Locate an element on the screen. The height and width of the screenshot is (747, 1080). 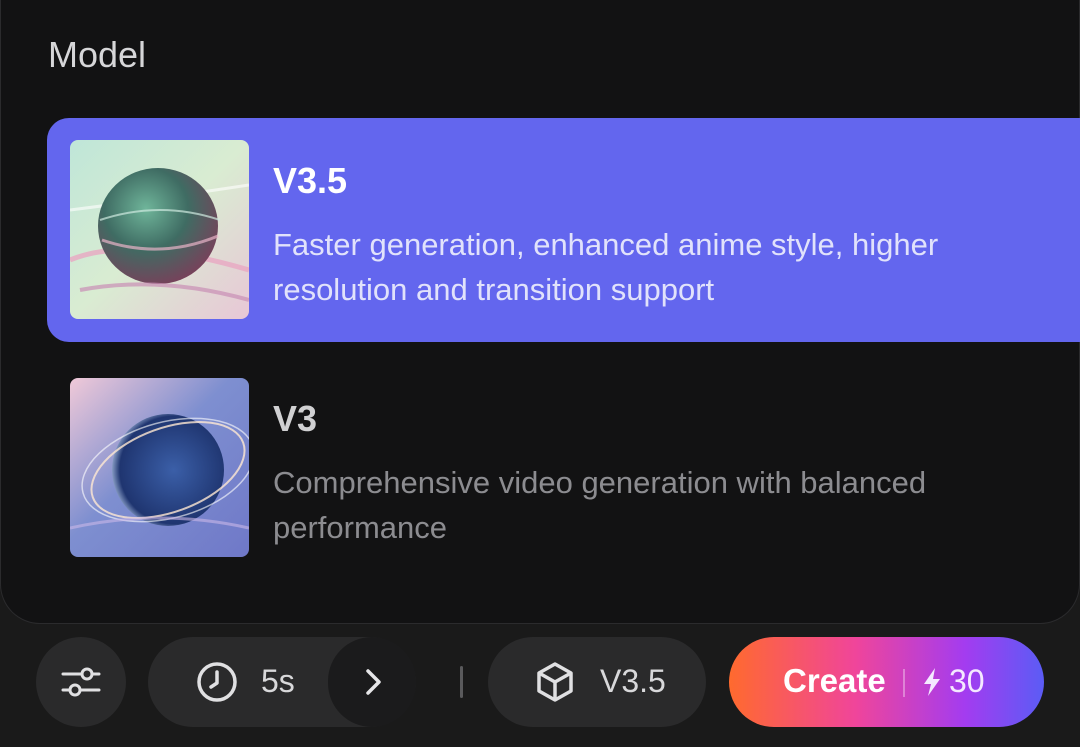
chevron-right-icon is located at coordinates (373, 682).